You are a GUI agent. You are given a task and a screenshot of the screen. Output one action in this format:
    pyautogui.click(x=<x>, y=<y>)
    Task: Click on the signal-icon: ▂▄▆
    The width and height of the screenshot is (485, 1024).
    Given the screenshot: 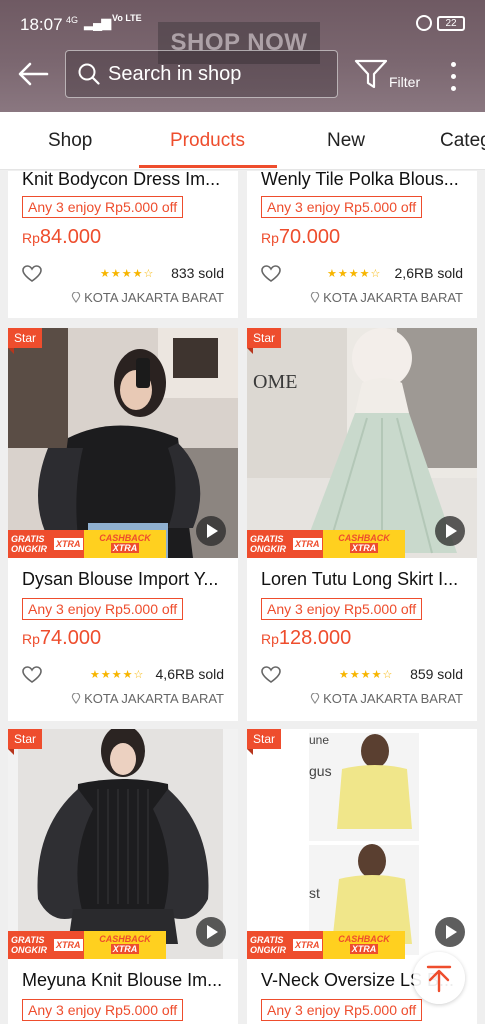 What is the action you would take?
    pyautogui.click(x=97, y=22)
    